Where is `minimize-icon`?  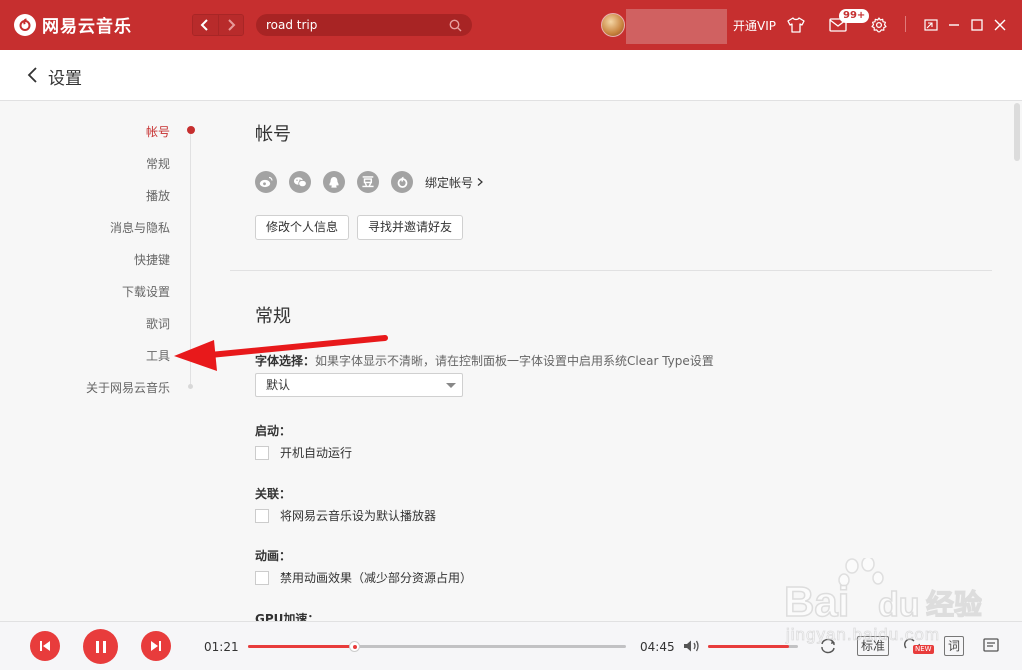 minimize-icon is located at coordinates (954, 25).